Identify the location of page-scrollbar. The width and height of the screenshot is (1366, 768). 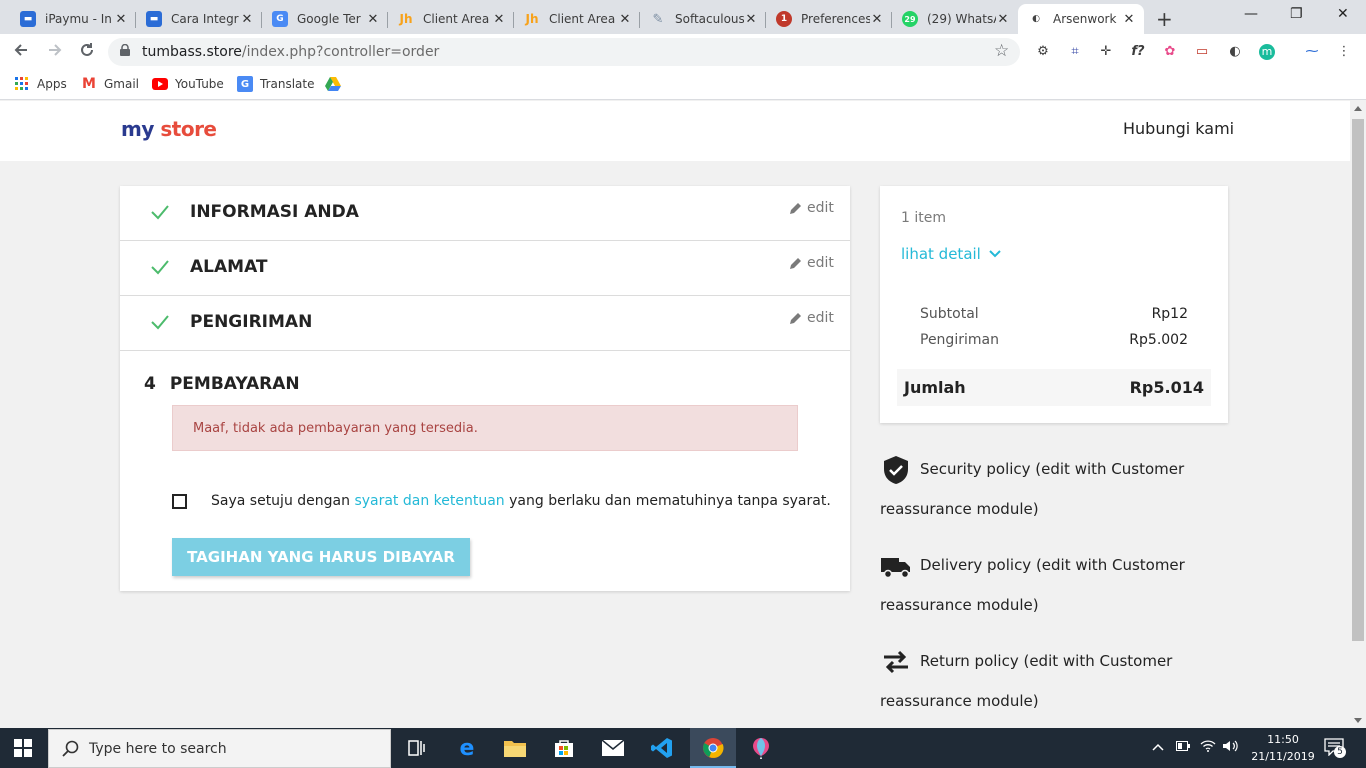
(1358, 414).